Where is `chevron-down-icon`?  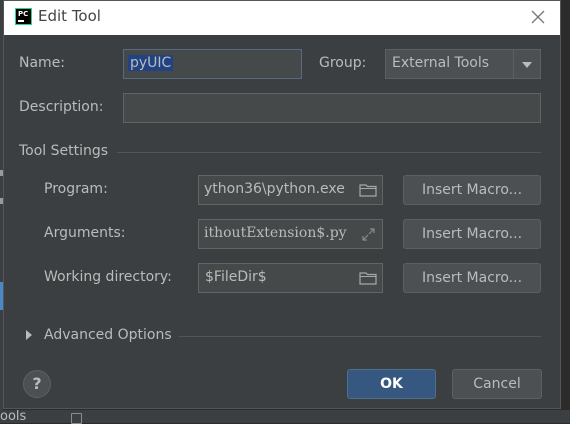
chevron-down-icon is located at coordinates (527, 65).